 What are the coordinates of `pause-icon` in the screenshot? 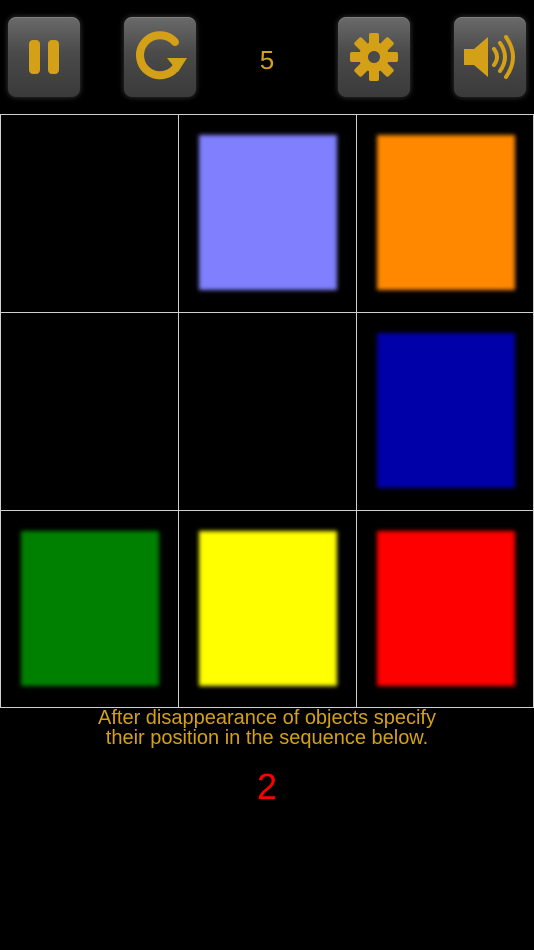 It's located at (44, 57).